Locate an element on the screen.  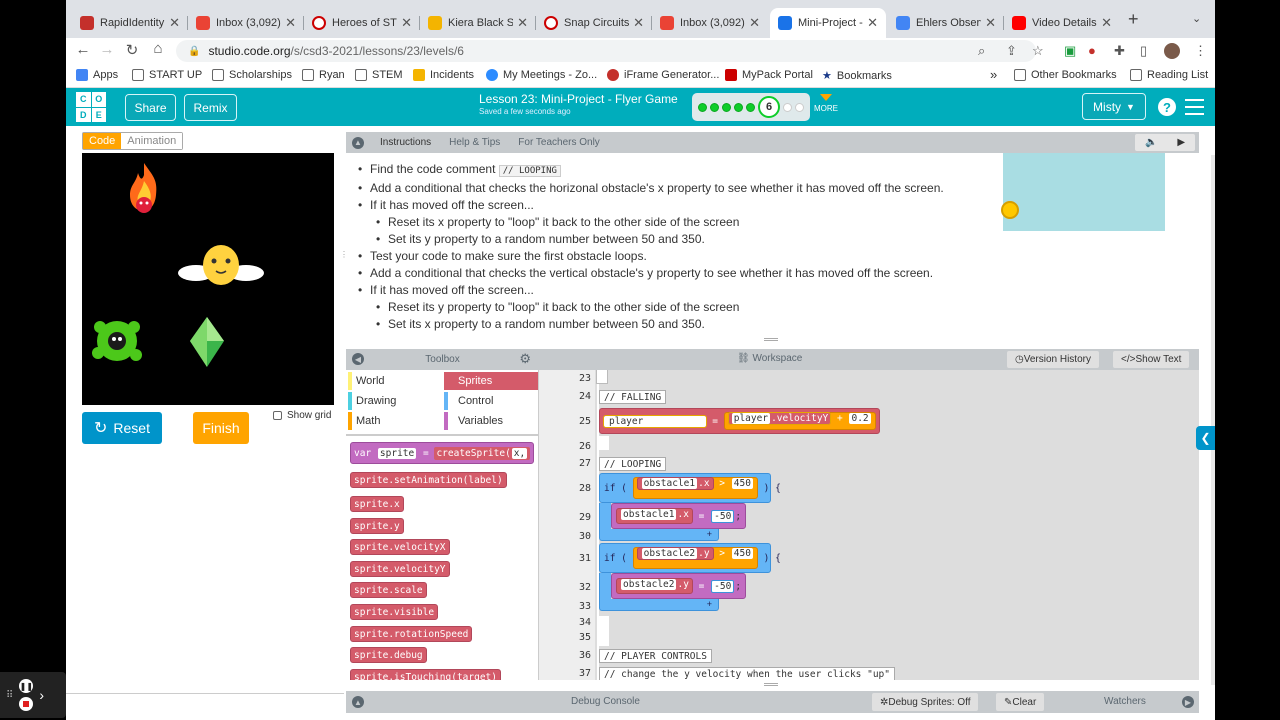
bookmark-bookmarks: ★ Bookmarks is located at coordinates (857, 76).